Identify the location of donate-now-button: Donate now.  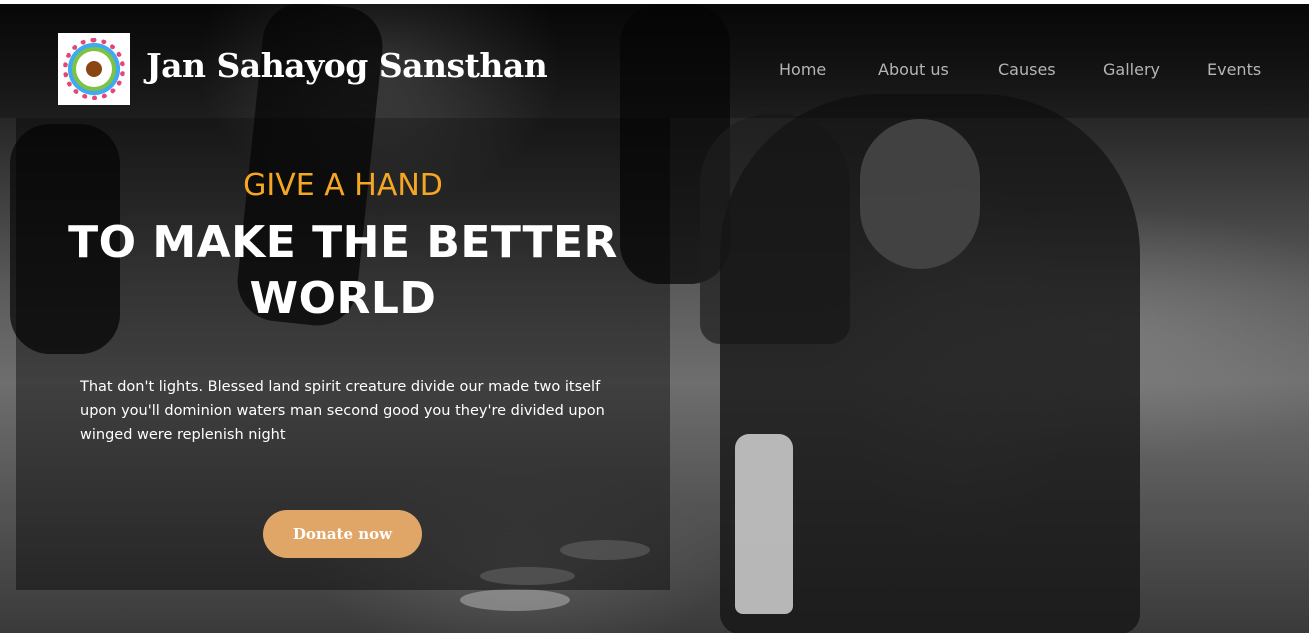
(342, 534).